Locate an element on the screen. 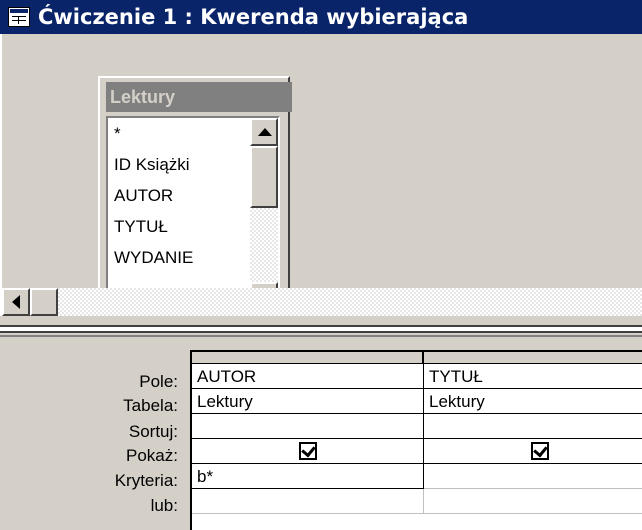 Image resolution: width=642 pixels, height=530 pixels. field-item: * is located at coordinates (117, 134).